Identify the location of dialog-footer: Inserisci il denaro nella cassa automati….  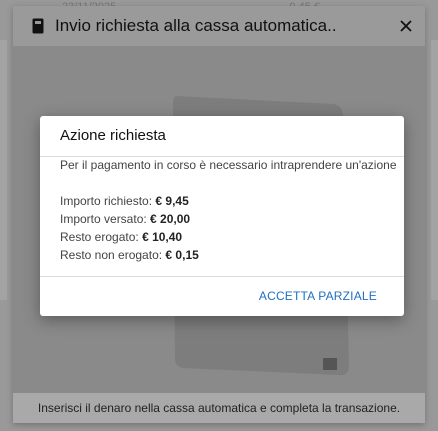
(219, 408).